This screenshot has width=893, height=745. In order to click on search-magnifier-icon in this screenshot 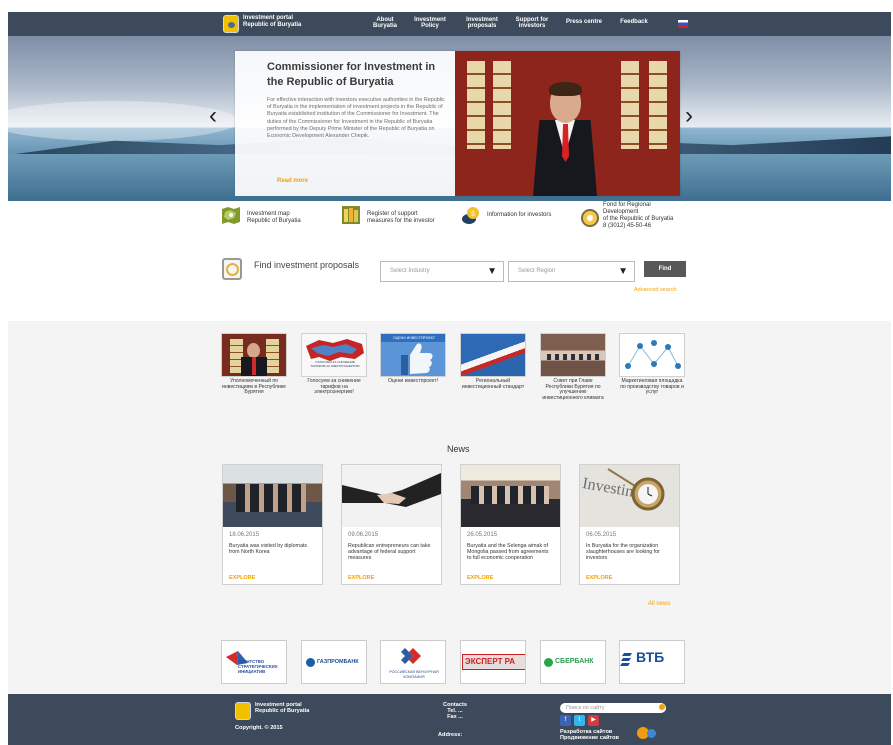, I will do `click(232, 269)`.